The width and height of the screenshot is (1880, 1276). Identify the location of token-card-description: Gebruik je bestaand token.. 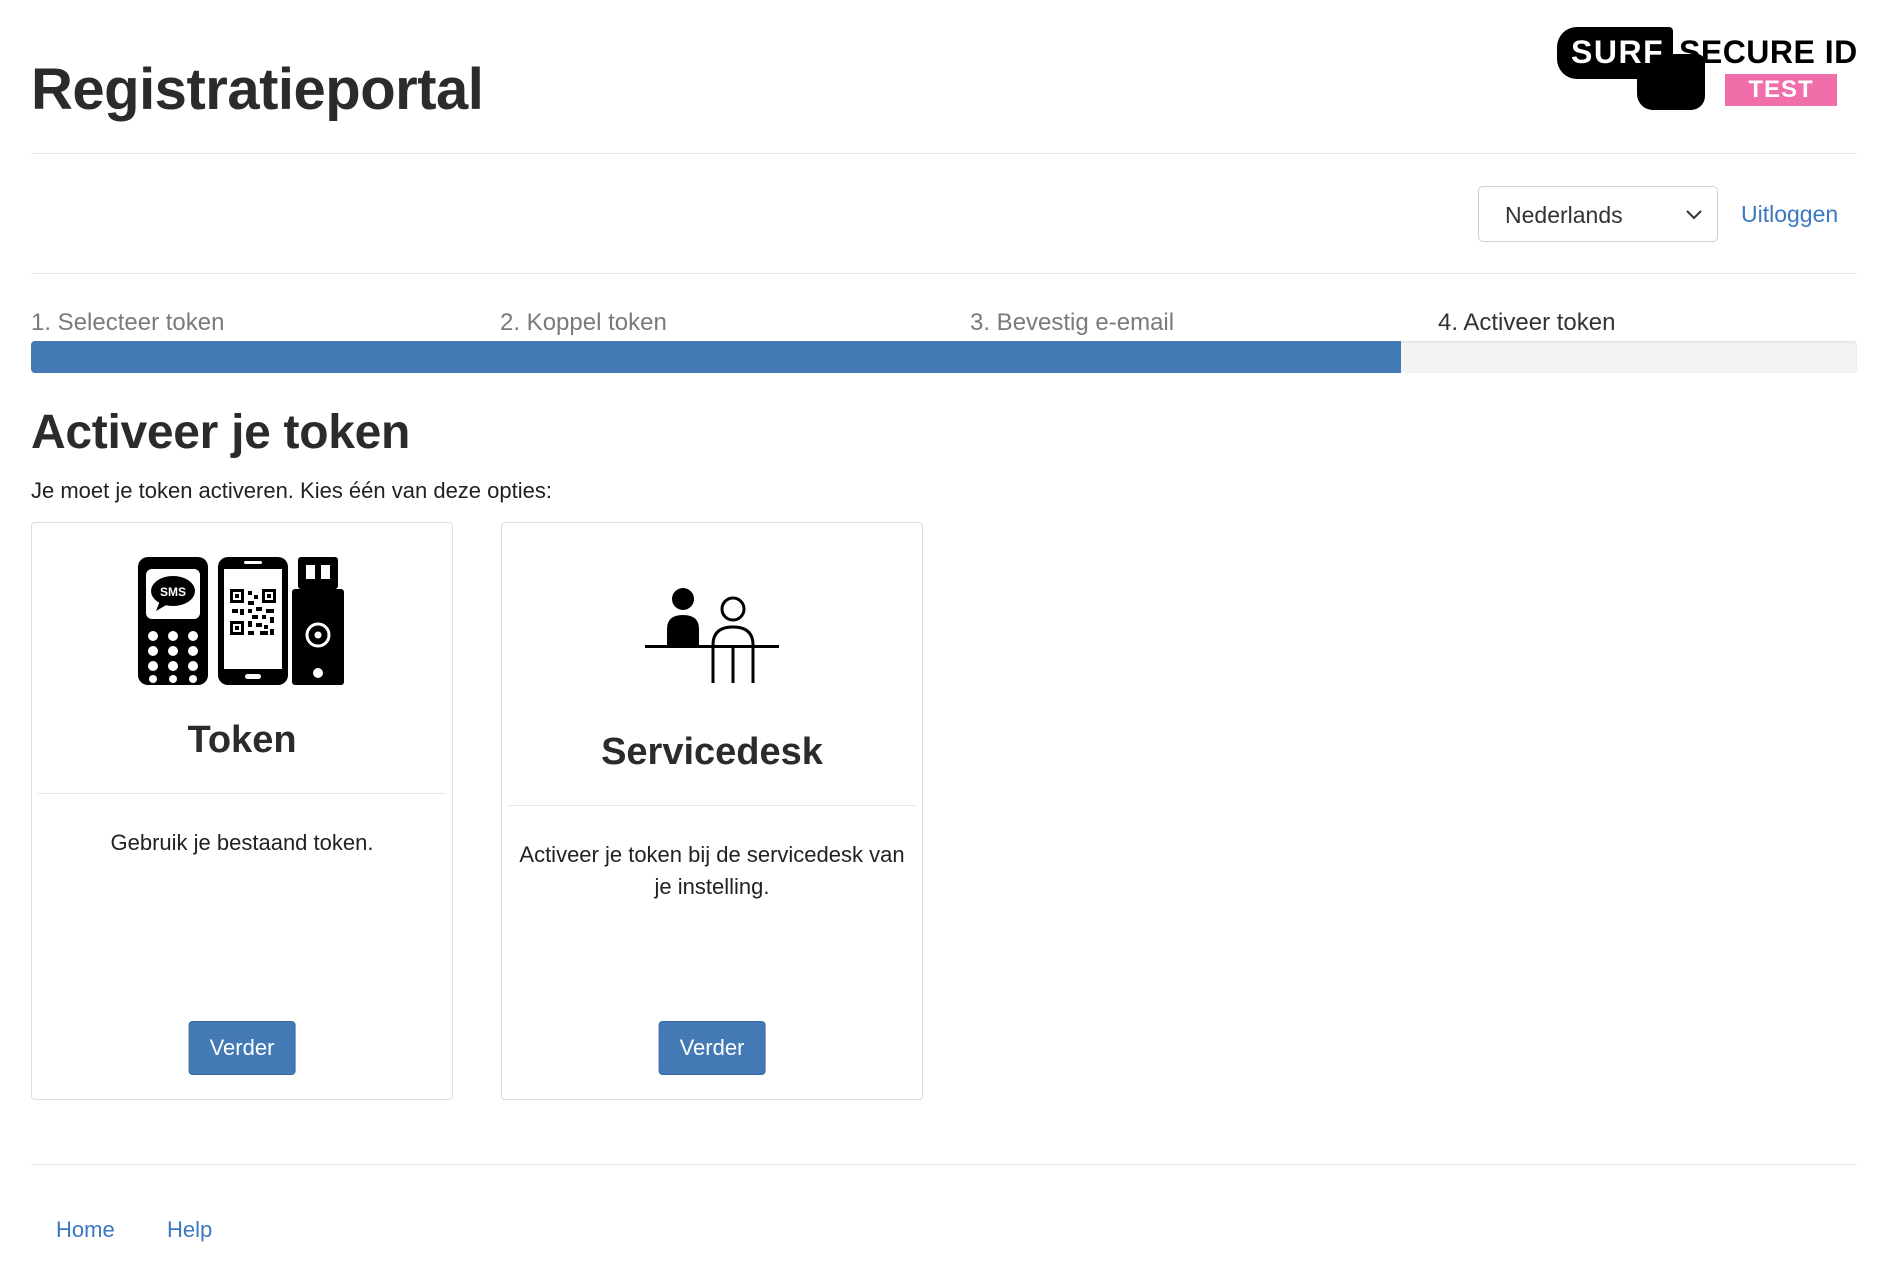
(242, 842).